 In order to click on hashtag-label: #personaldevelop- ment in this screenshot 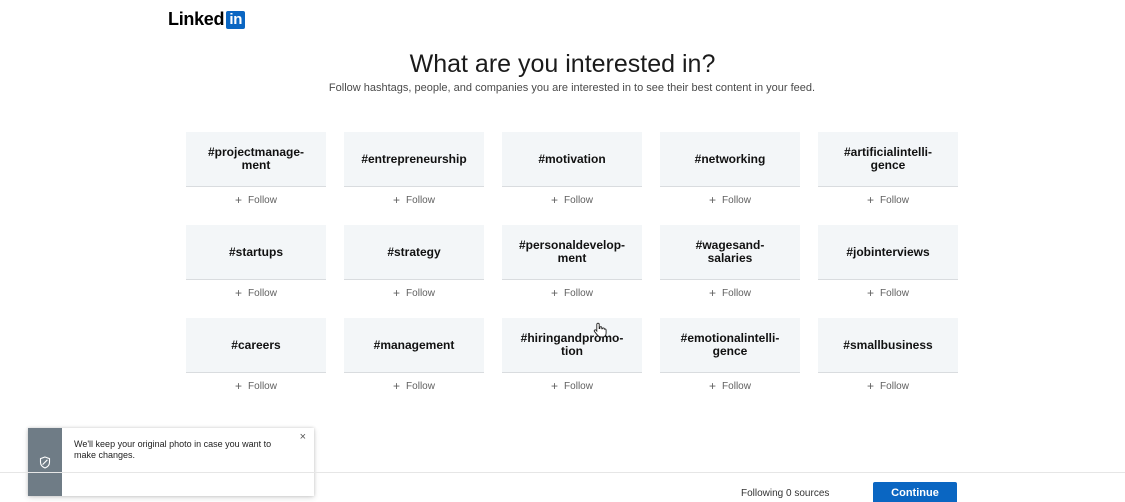, I will do `click(572, 252)`.